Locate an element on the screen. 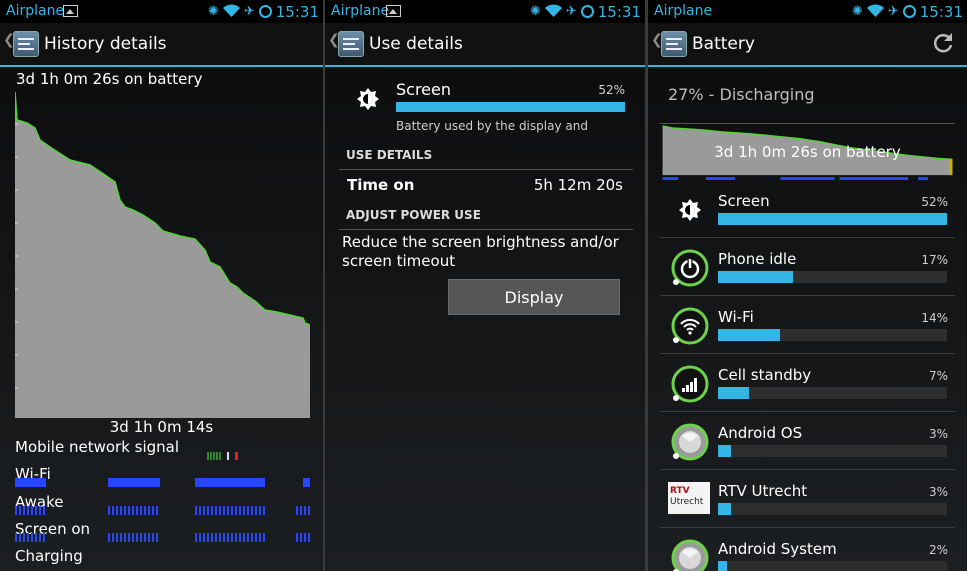 The image size is (967, 571). usage-item-percent: 2% is located at coordinates (938, 550).